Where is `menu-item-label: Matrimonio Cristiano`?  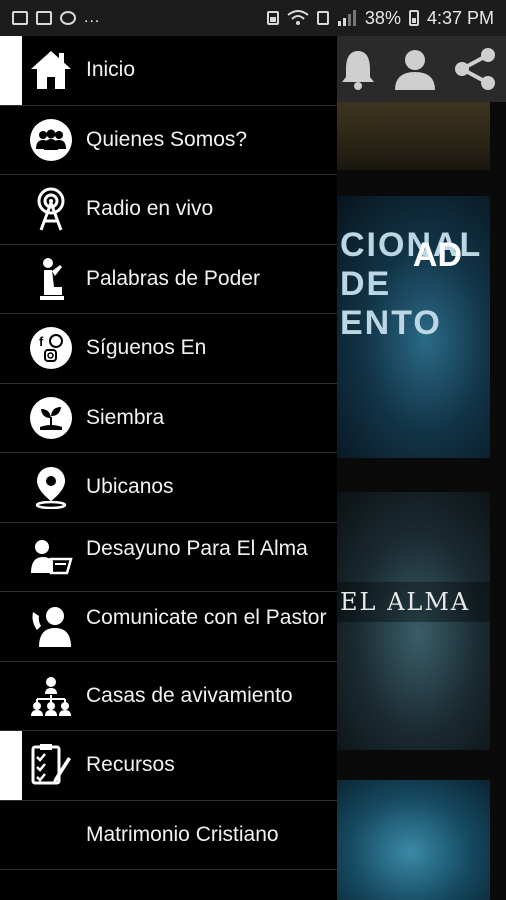
menu-item-label: Matrimonio Cristiano is located at coordinates (182, 834).